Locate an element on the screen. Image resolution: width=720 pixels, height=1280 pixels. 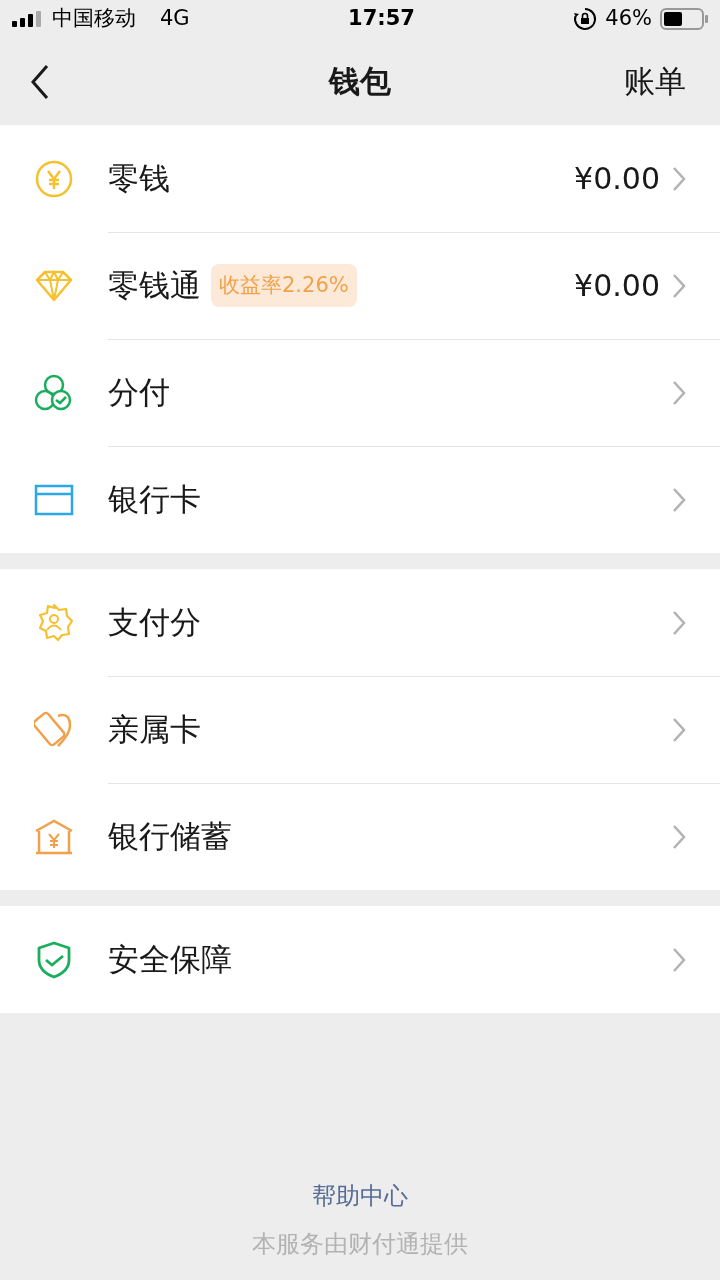
menu-row: 分付 is located at coordinates (360, 392).